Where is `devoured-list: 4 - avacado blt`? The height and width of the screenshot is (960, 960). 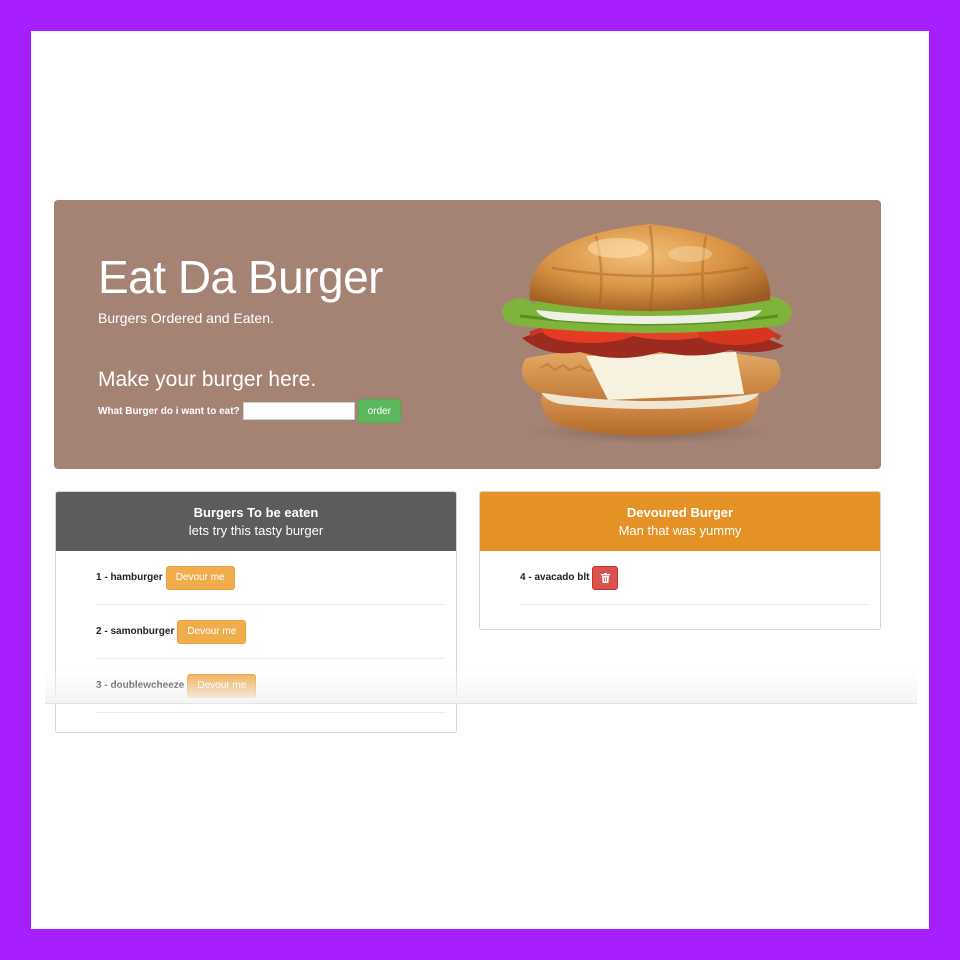
devoured-list: 4 - avacado blt is located at coordinates (680, 578).